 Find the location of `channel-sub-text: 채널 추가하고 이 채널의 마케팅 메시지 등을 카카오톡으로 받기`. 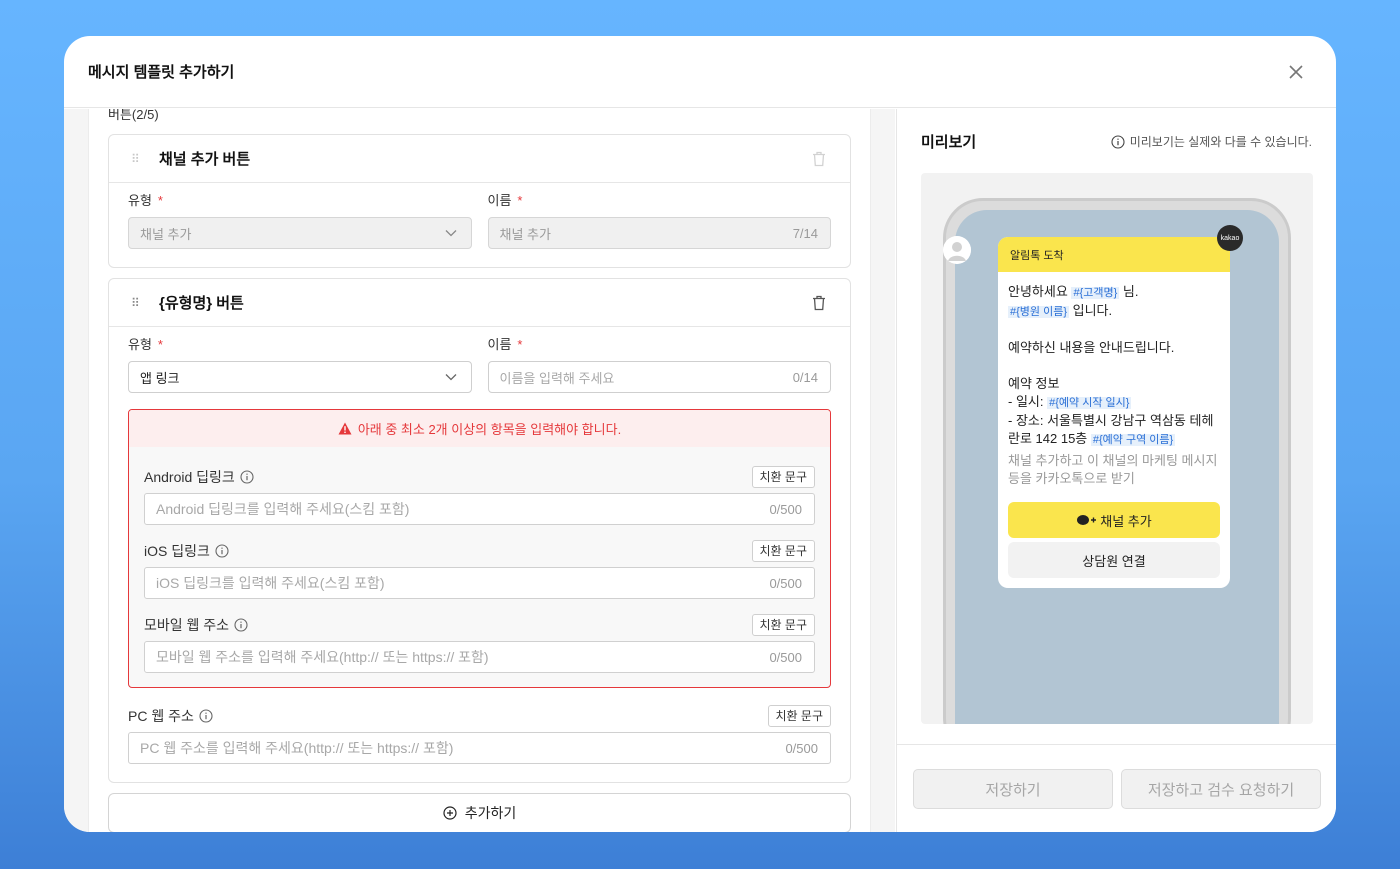

channel-sub-text: 채널 추가하고 이 채널의 마케팅 메시지 등을 카카오톡으로 받기 is located at coordinates (1113, 469).